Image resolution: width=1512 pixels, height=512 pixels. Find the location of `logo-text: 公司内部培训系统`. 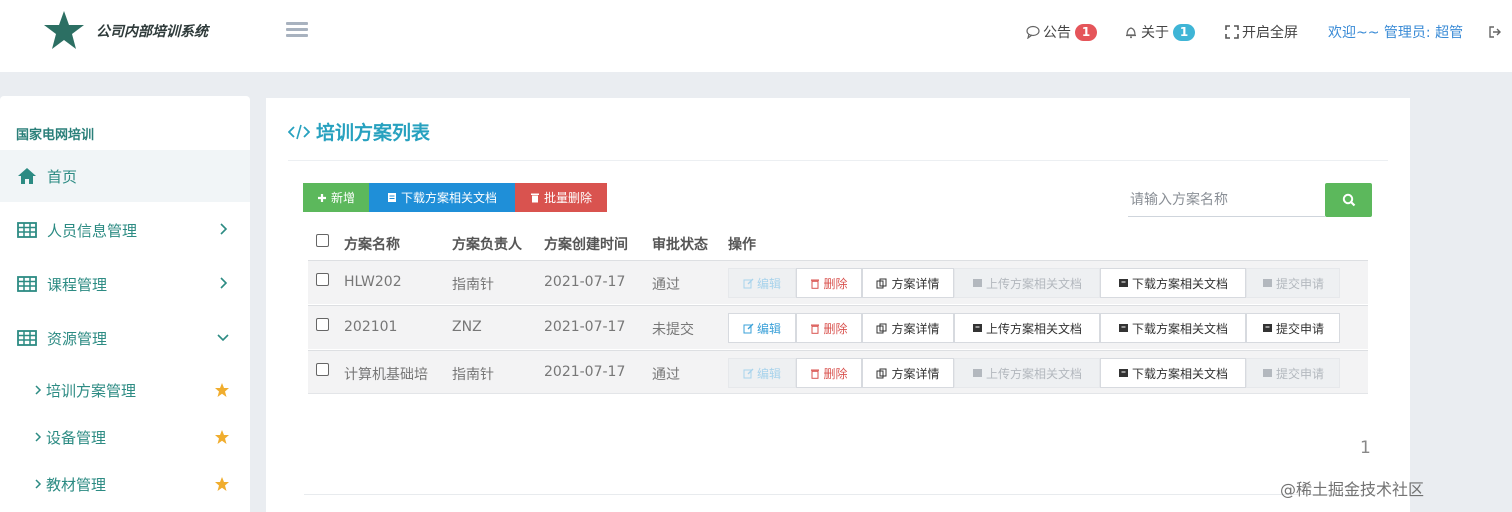

logo-text: 公司内部培训系统 is located at coordinates (152, 32).